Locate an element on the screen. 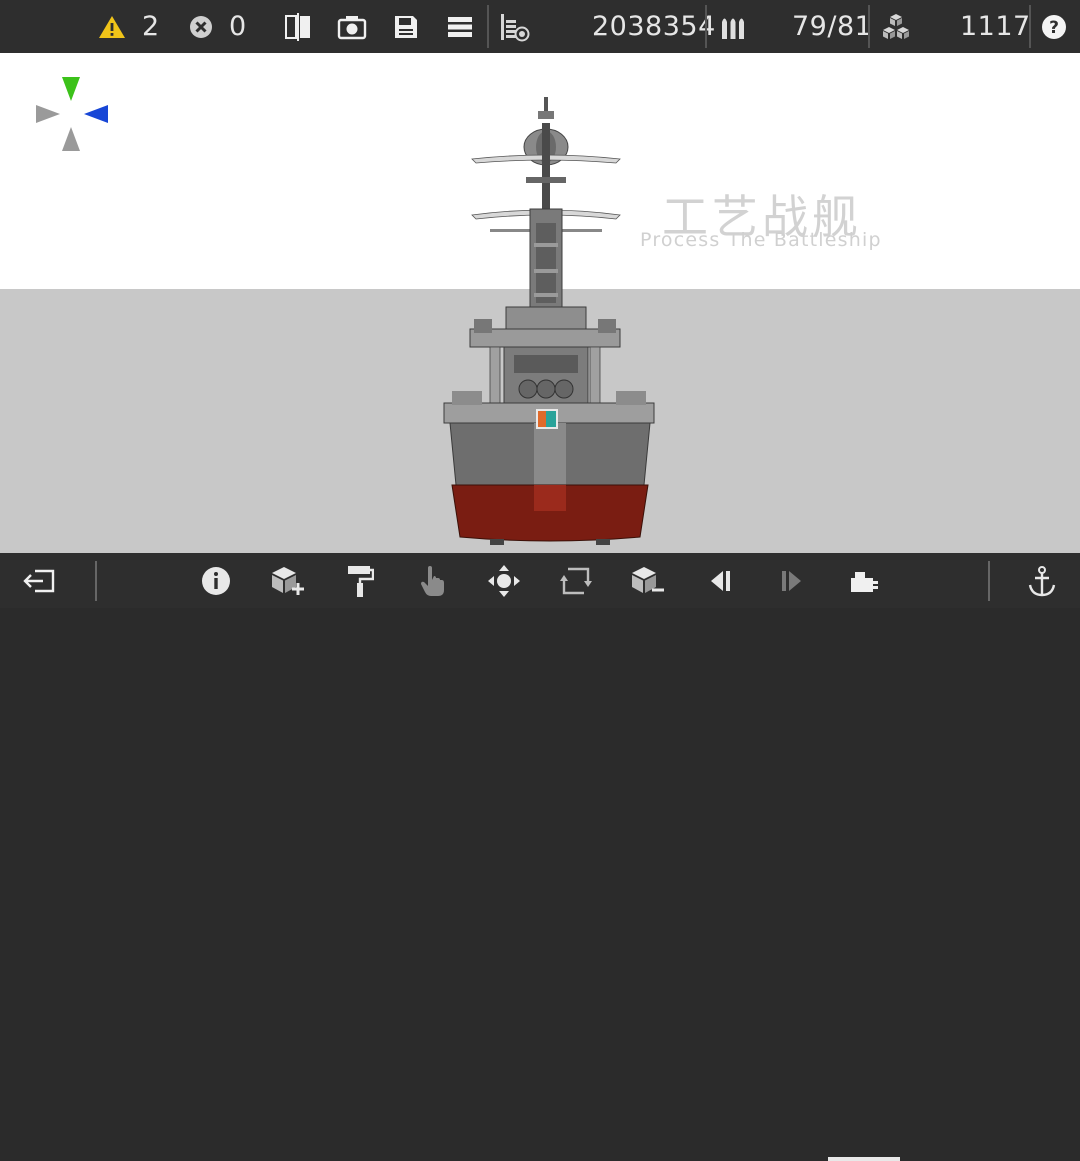  info-icon is located at coordinates (216, 580).